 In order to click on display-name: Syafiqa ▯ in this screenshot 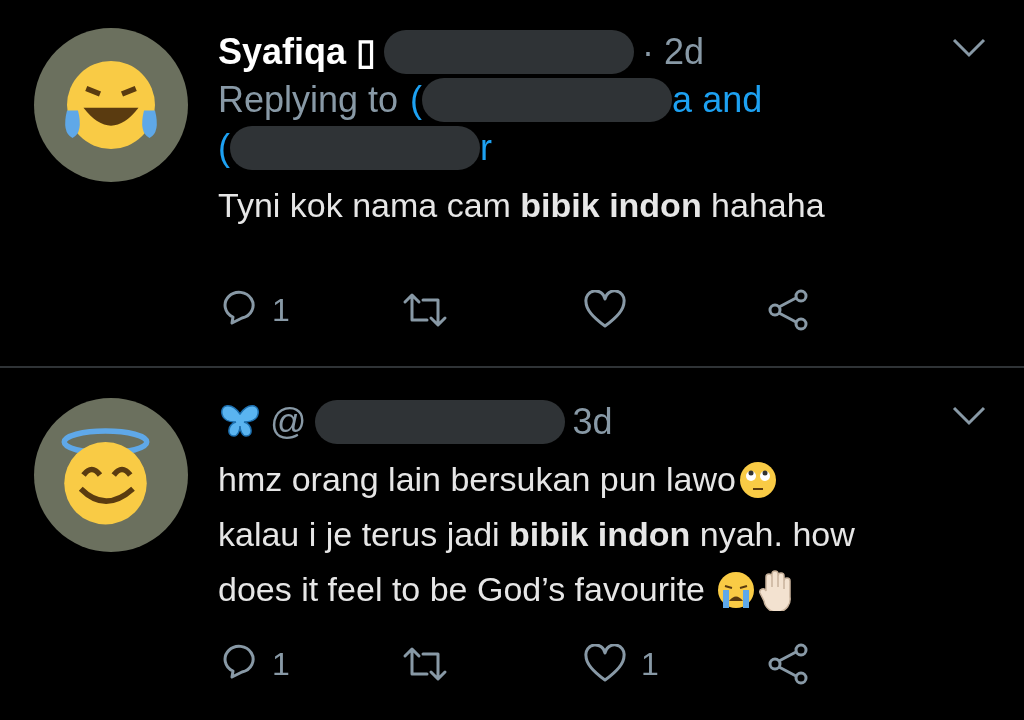, I will do `click(297, 52)`.